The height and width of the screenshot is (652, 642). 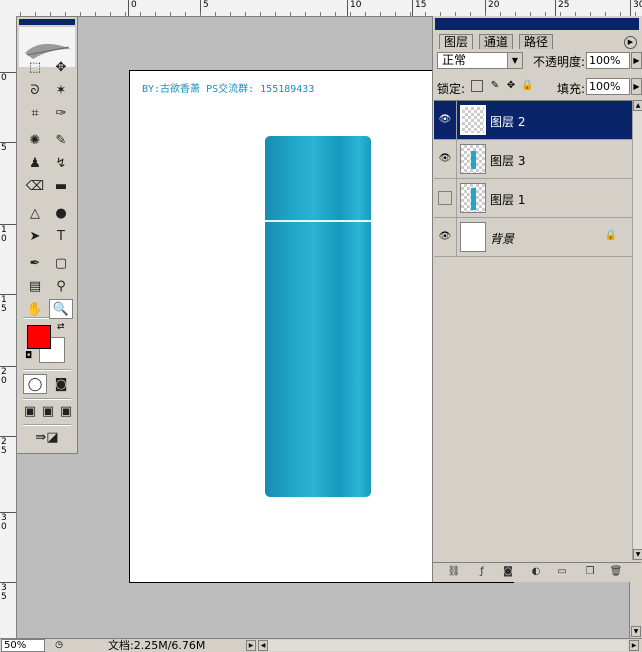 I want to click on eyedropper-tool-icon: ⚲, so click(x=61, y=286).